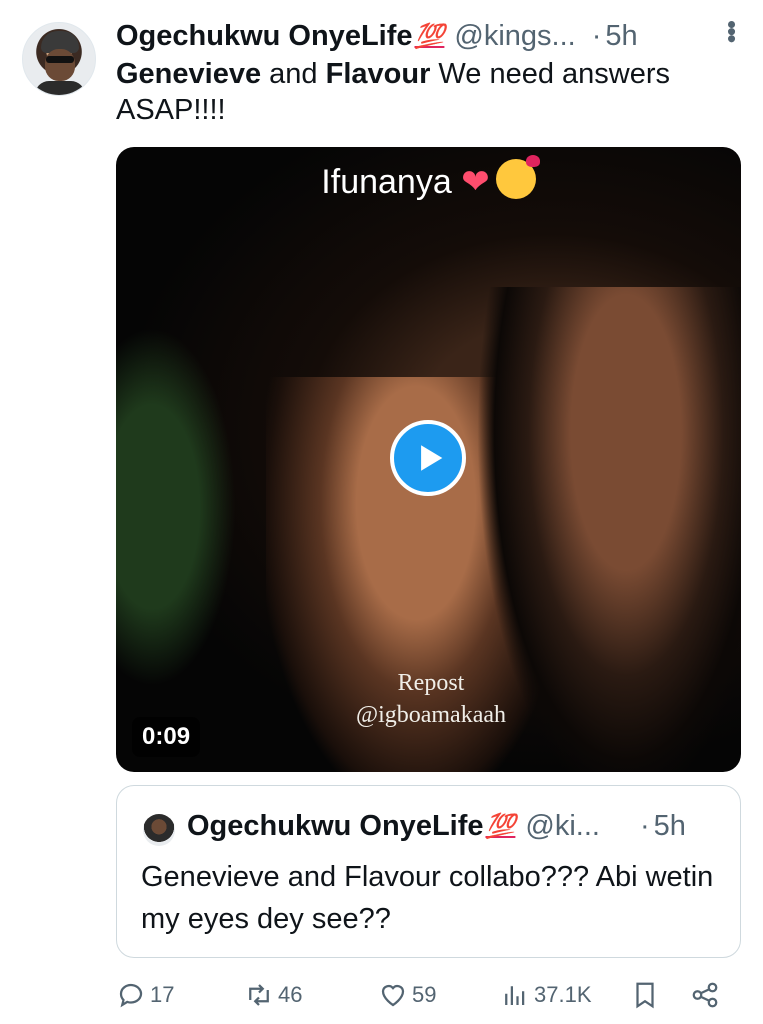 The width and height of the screenshot is (763, 1024). Describe the element at coordinates (264, 36) in the screenshot. I see `author-name: Ogechukwu OnyeLife` at that location.